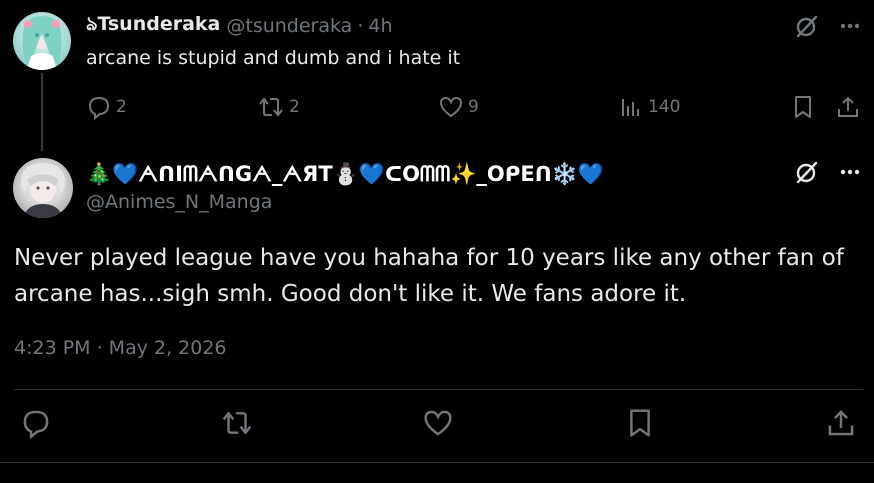 The height and width of the screenshot is (483, 874). I want to click on reply-button, so click(36, 423).